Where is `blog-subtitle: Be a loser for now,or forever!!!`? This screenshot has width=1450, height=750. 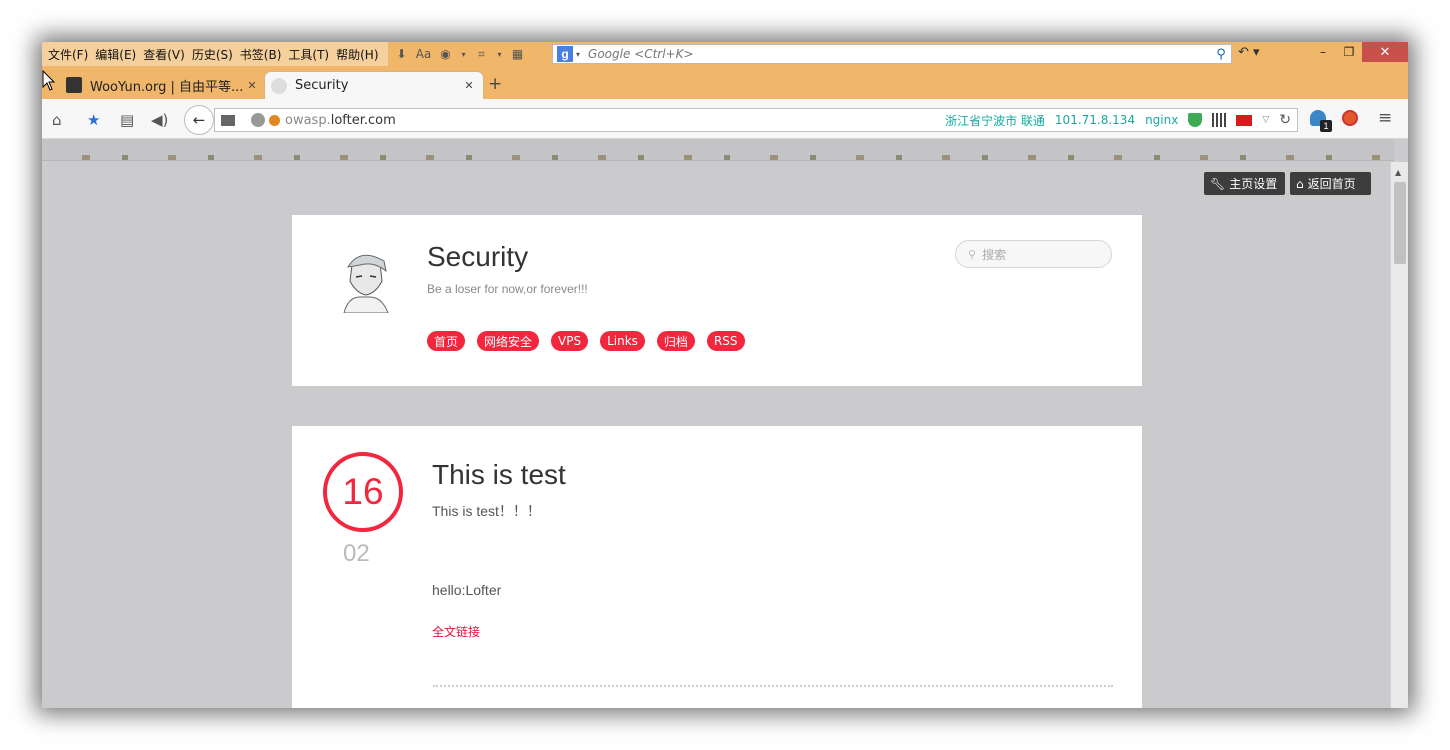
blog-subtitle: Be a loser for now,or forever!!! is located at coordinates (507, 289).